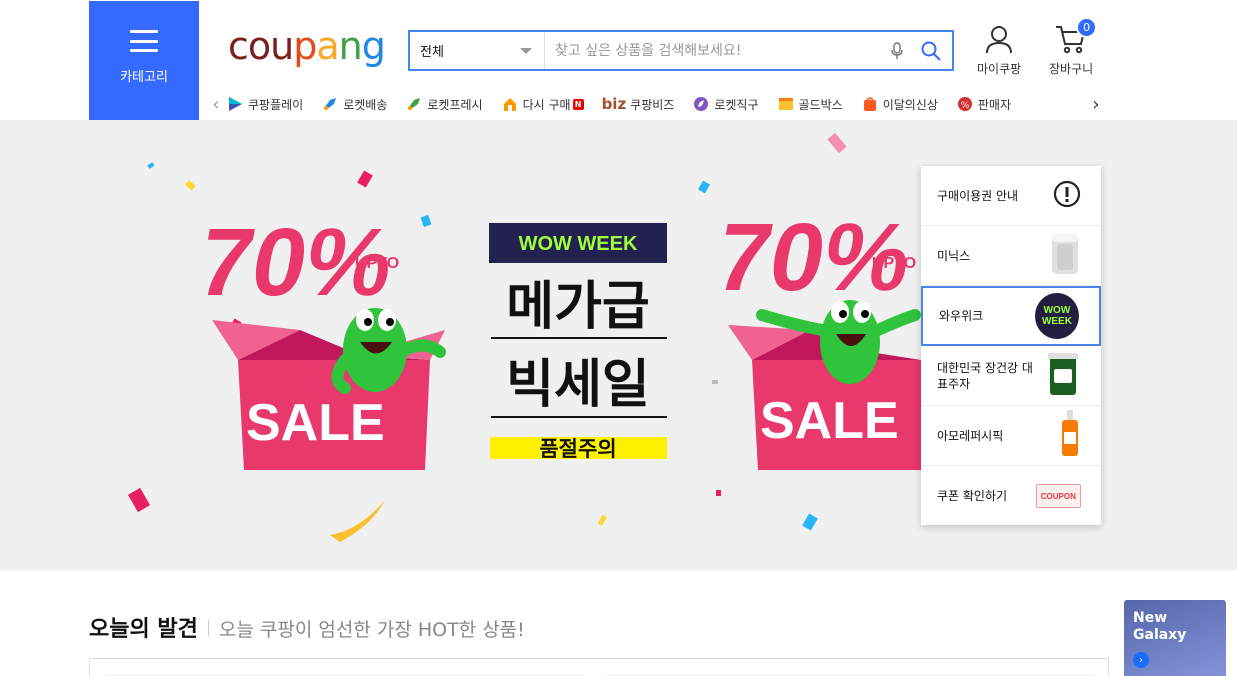  What do you see at coordinates (970, 435) in the screenshot?
I see `side-panel-label: 아모레퍼시픽` at bounding box center [970, 435].